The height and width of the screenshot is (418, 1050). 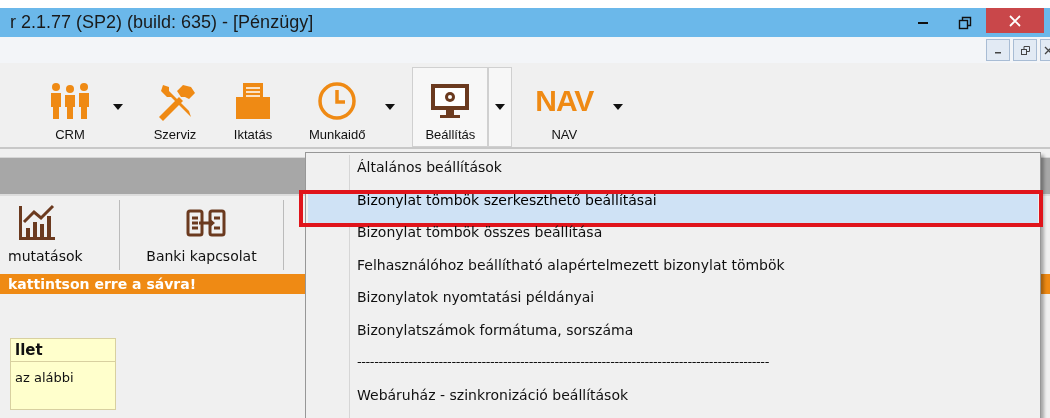 I want to click on menu-item: Általános beállítások, so click(x=673, y=175).